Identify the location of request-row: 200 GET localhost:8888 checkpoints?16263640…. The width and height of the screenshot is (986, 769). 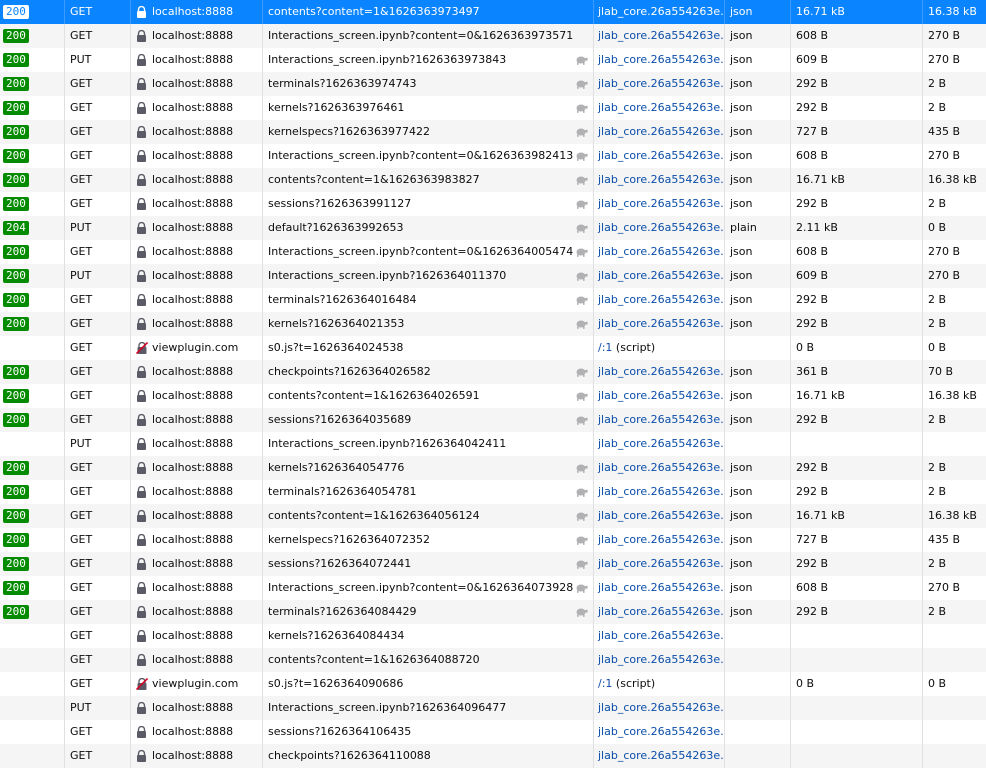
(493, 372).